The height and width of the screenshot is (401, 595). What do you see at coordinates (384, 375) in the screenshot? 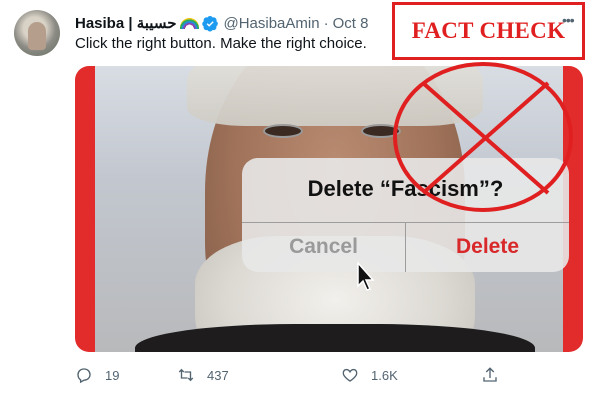
I see `like-count: 1.6K` at bounding box center [384, 375].